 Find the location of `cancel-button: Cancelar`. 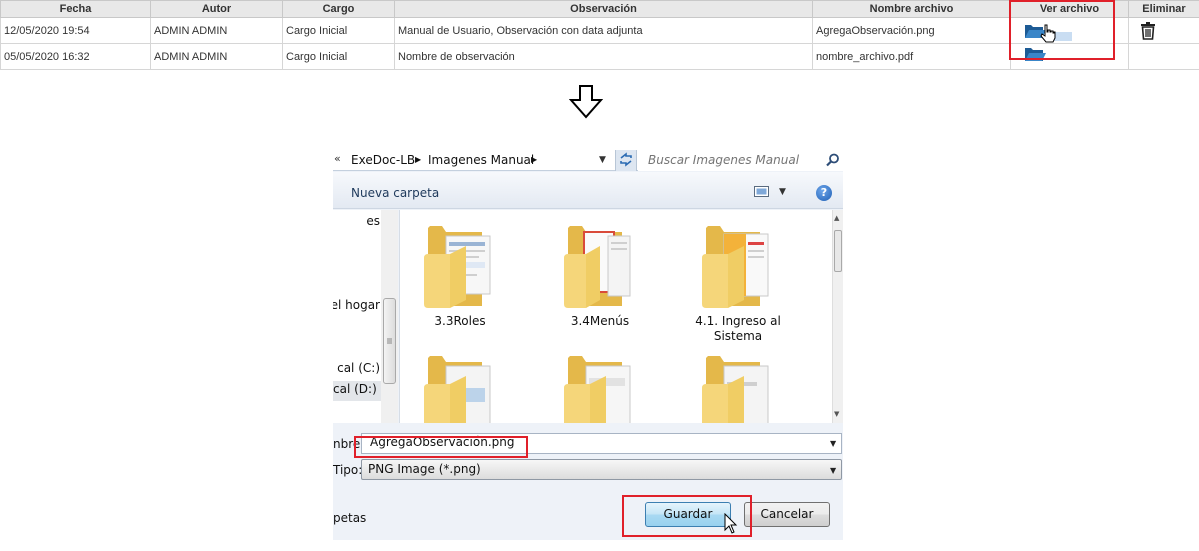

cancel-button: Cancelar is located at coordinates (787, 514).